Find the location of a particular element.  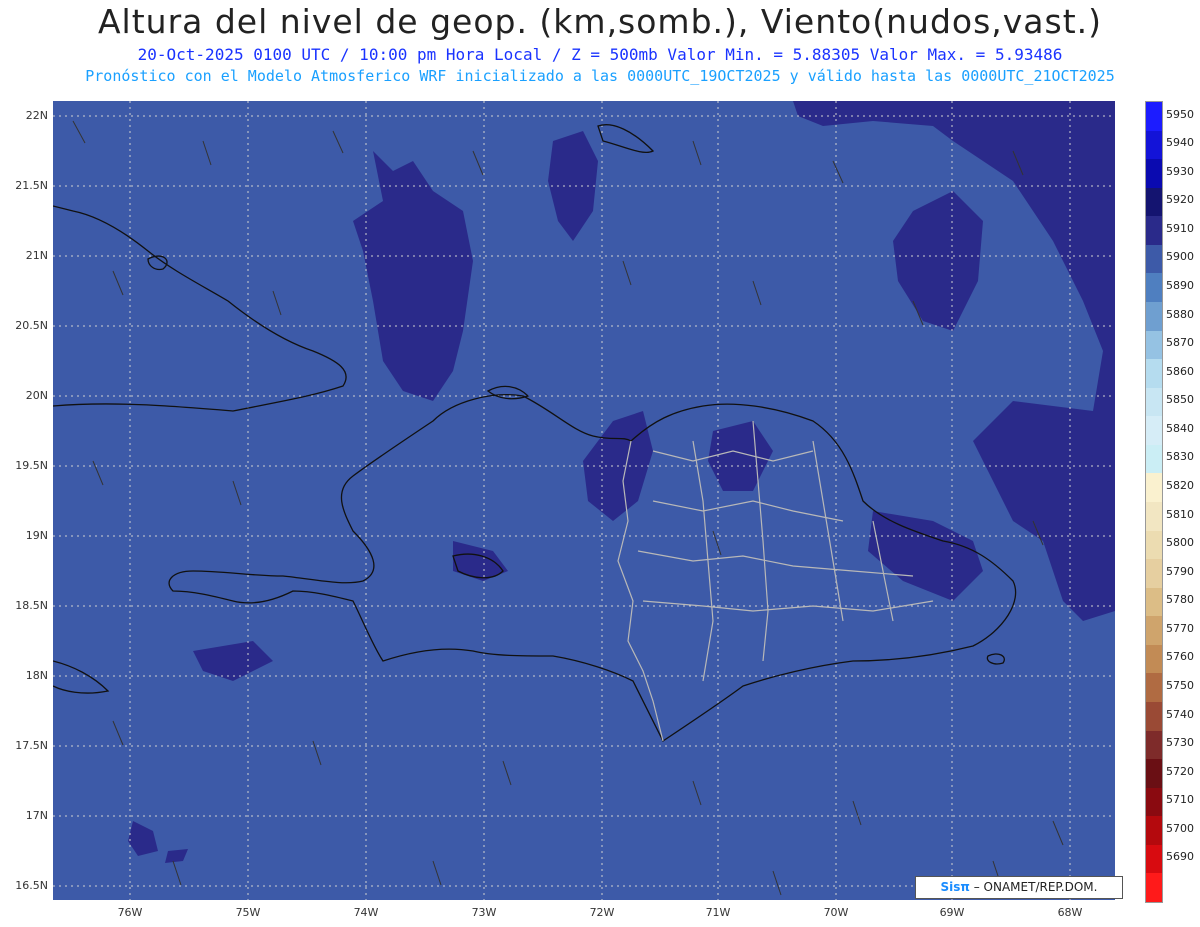

lat-label: 19N is located at coordinates (36, 535).